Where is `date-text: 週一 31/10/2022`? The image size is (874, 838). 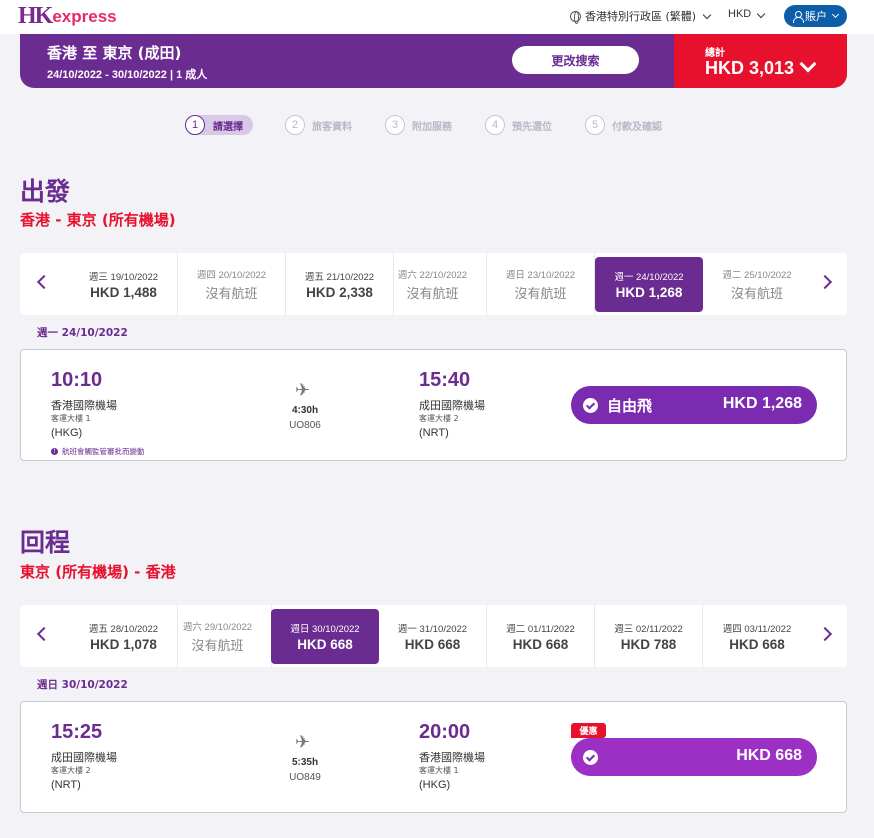 date-text: 週一 31/10/2022 is located at coordinates (432, 629).